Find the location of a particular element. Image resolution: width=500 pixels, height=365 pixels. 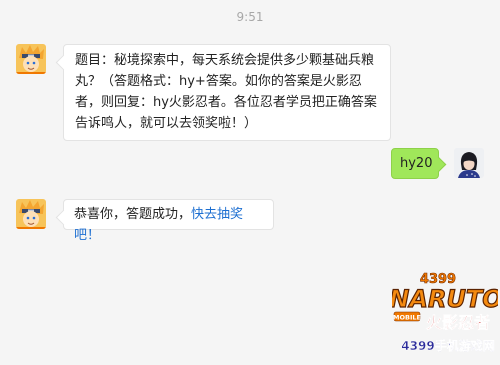

logo-site: 4399手机游戏网 is located at coordinates (447, 345).